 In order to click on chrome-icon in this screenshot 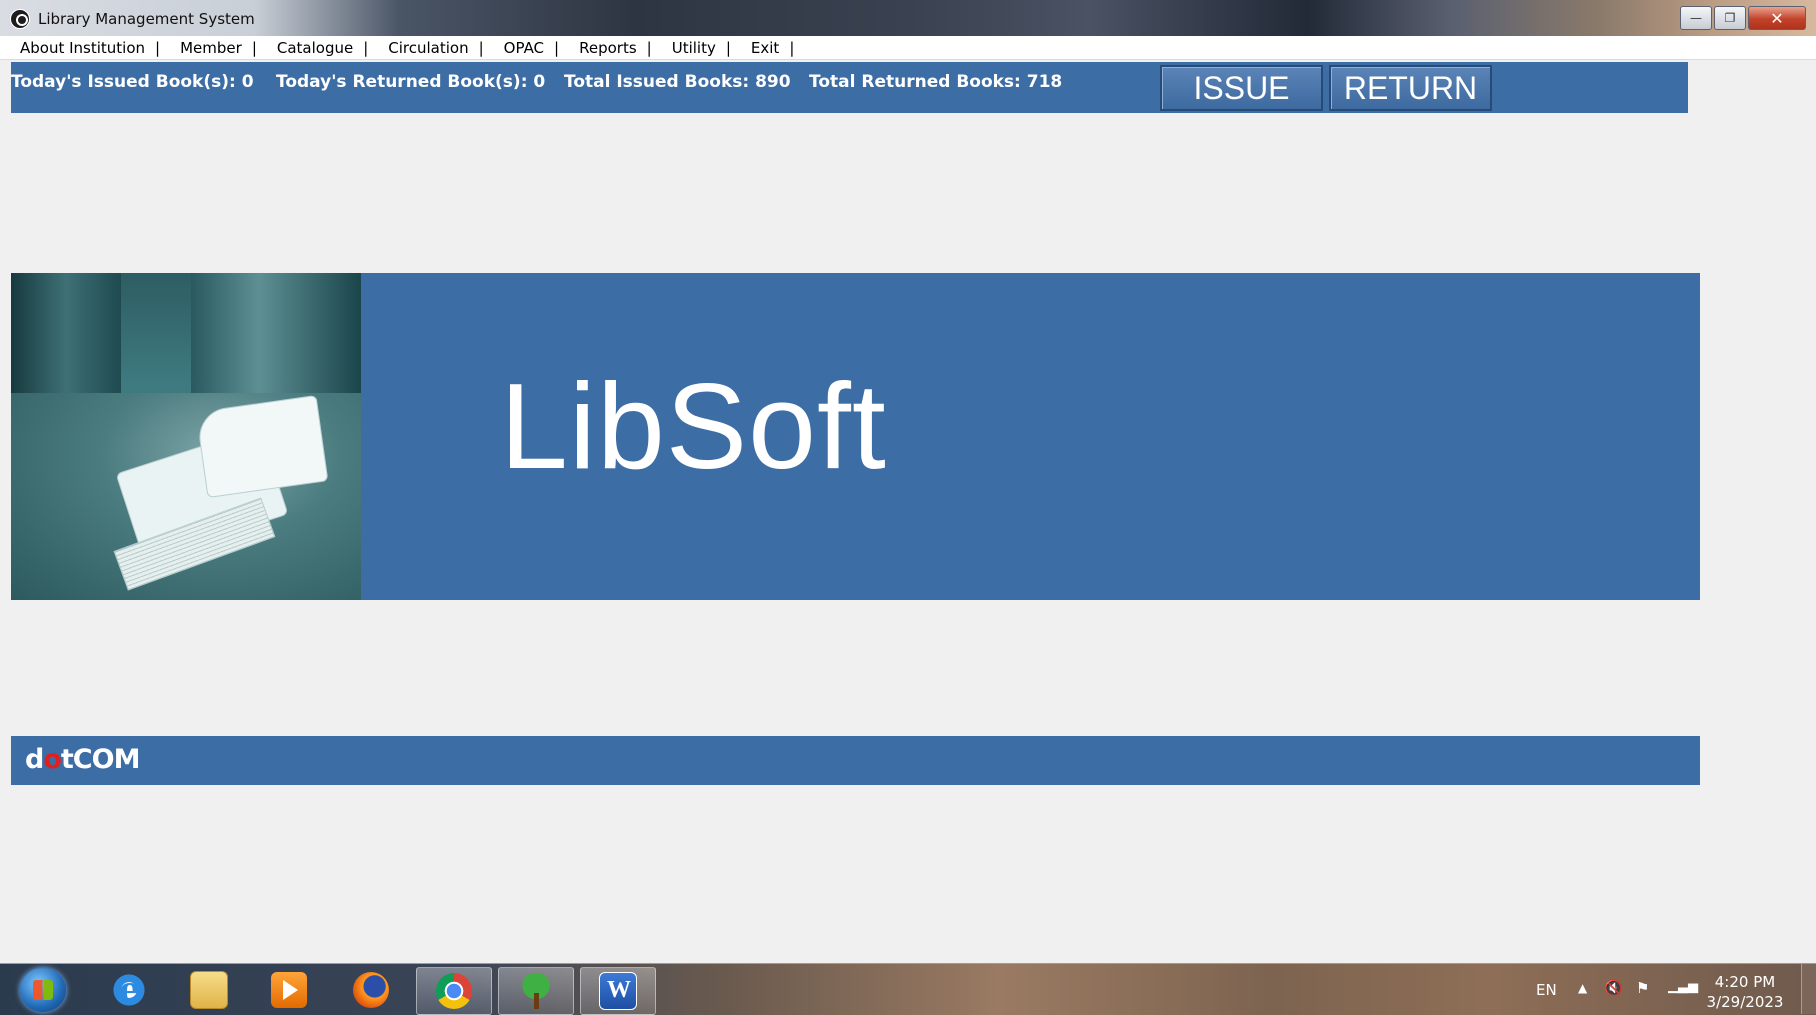, I will do `click(454, 991)`.